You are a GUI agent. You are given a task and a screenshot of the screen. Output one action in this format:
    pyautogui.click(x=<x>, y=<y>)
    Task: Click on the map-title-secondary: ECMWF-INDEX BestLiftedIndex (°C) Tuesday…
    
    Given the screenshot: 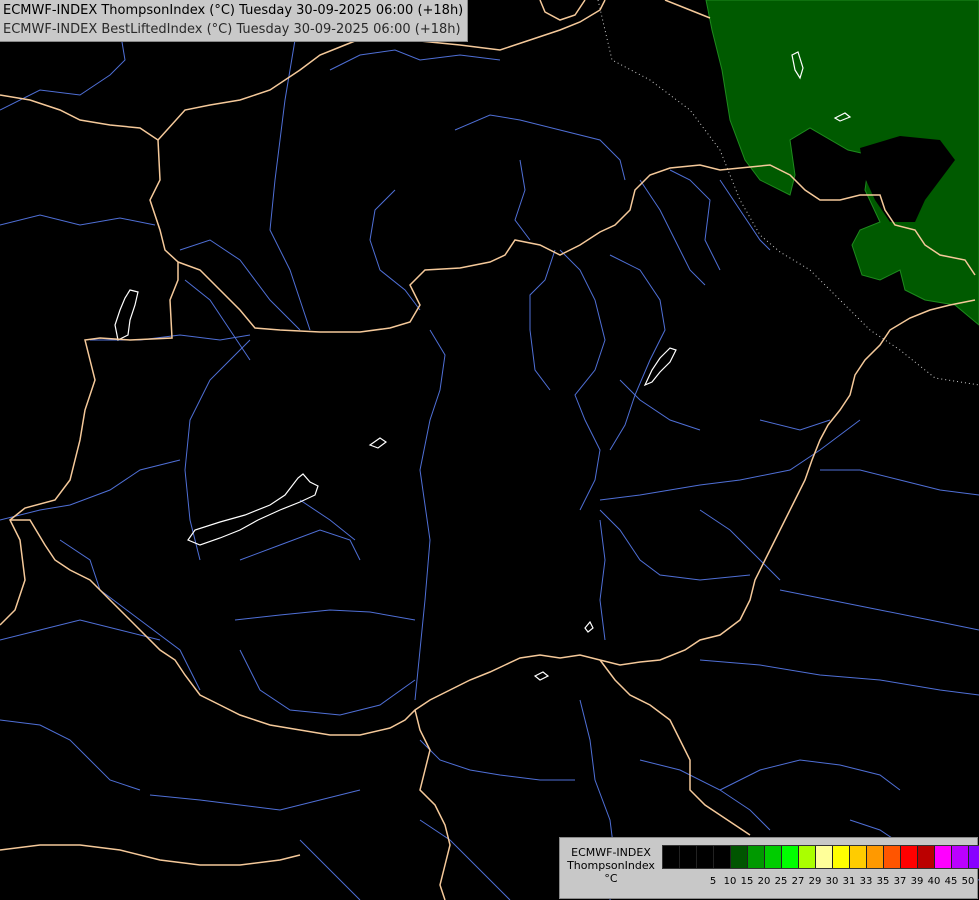 What is the action you would take?
    pyautogui.click(x=232, y=29)
    